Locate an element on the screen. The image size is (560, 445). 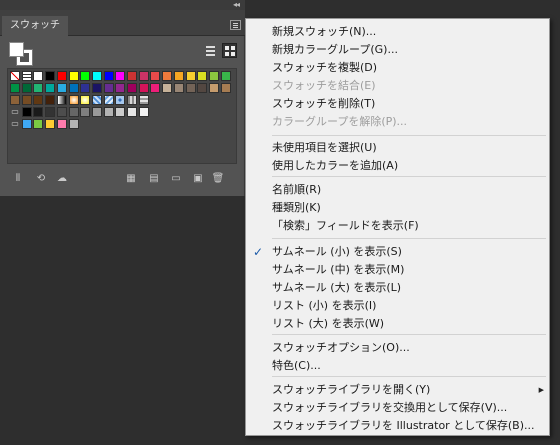
show-swatch-kinds-icon: ⟲ is located at coordinates (41, 179).